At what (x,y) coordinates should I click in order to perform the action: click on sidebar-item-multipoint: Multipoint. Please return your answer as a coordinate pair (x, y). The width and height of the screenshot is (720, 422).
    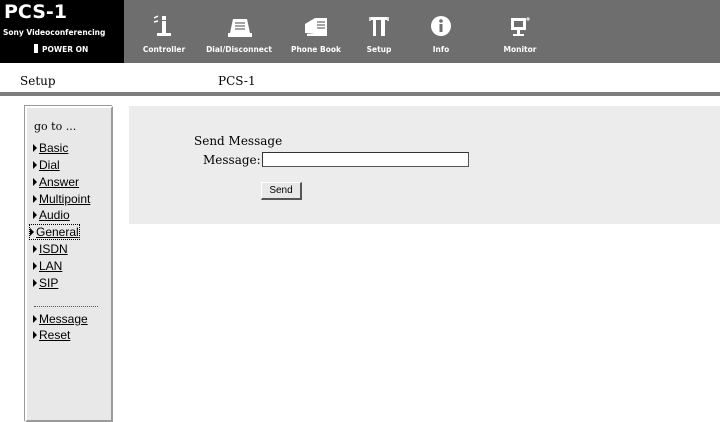
    Looking at the image, I should click on (61, 199).